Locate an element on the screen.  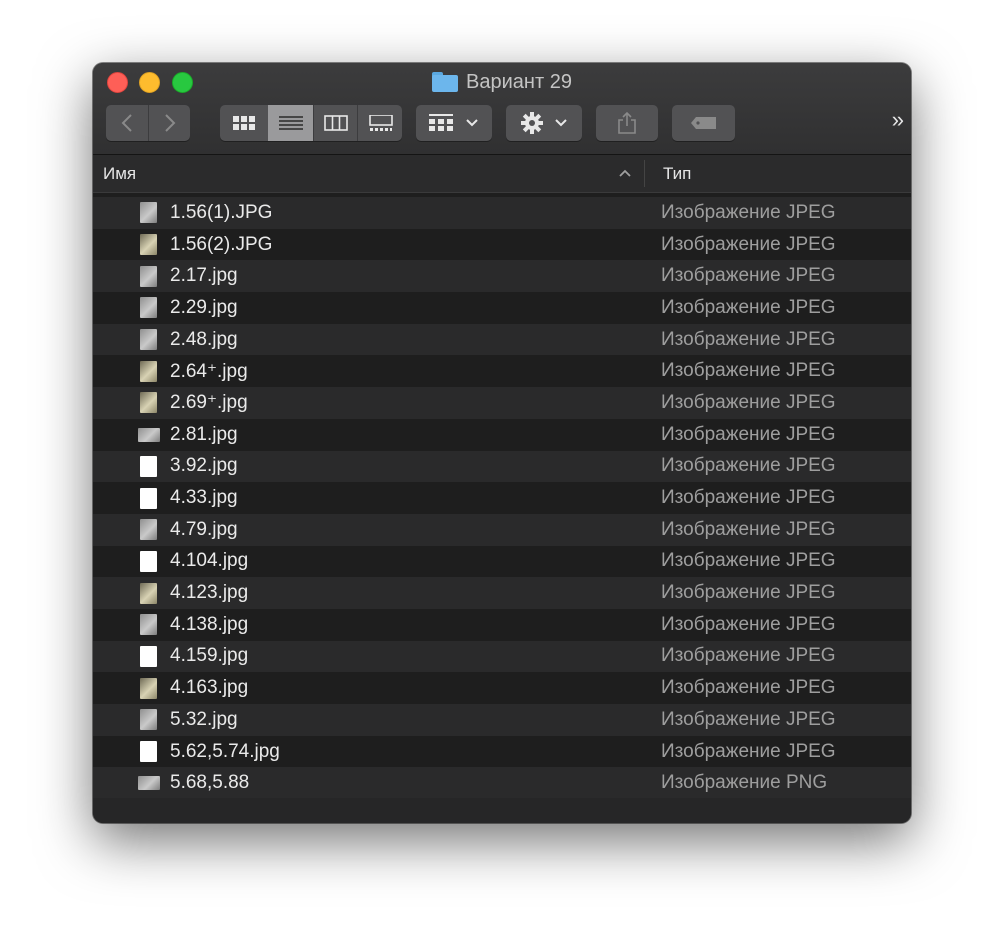
file-row: 2.29.jpg Изображение JPEG is located at coordinates (502, 308).